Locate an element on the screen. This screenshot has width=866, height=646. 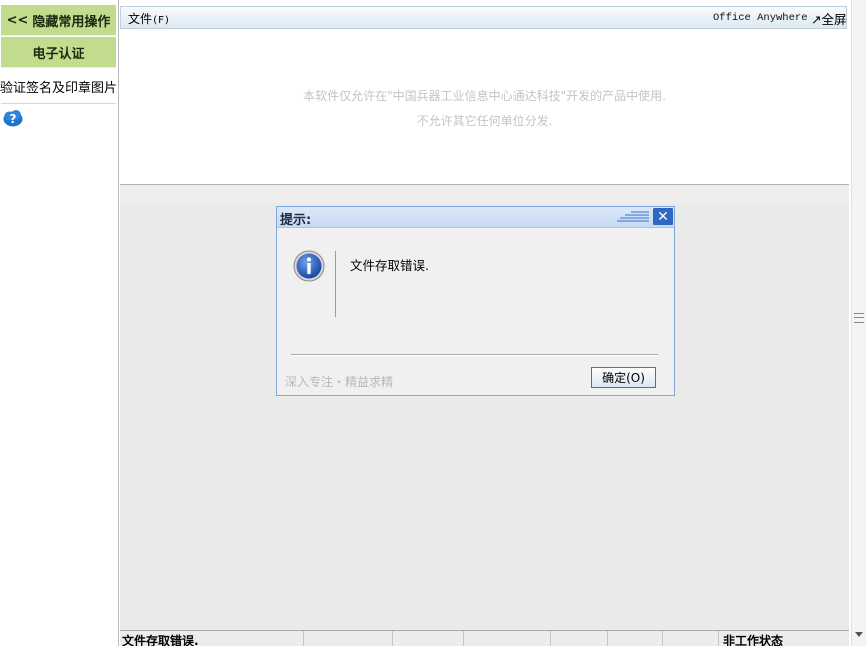
scrollbar-grip is located at coordinates (859, 318).